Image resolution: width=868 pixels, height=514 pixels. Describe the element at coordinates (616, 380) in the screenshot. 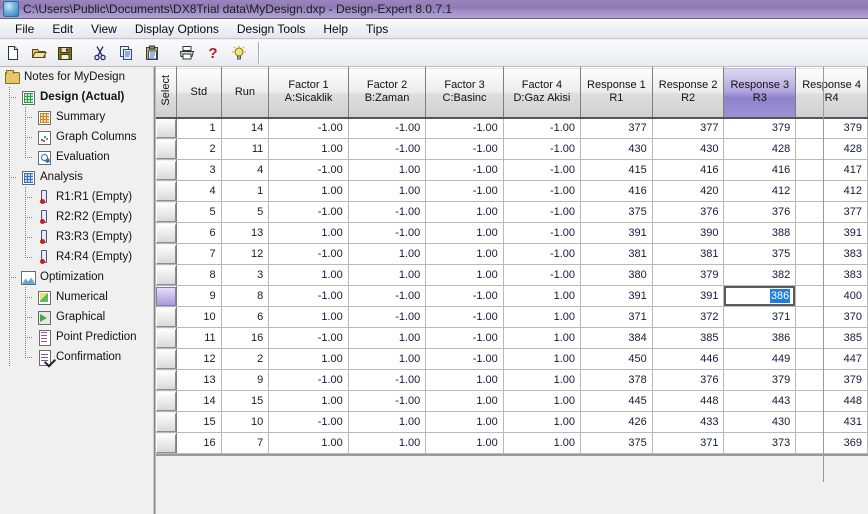

I see `cell-r1: 378` at that location.